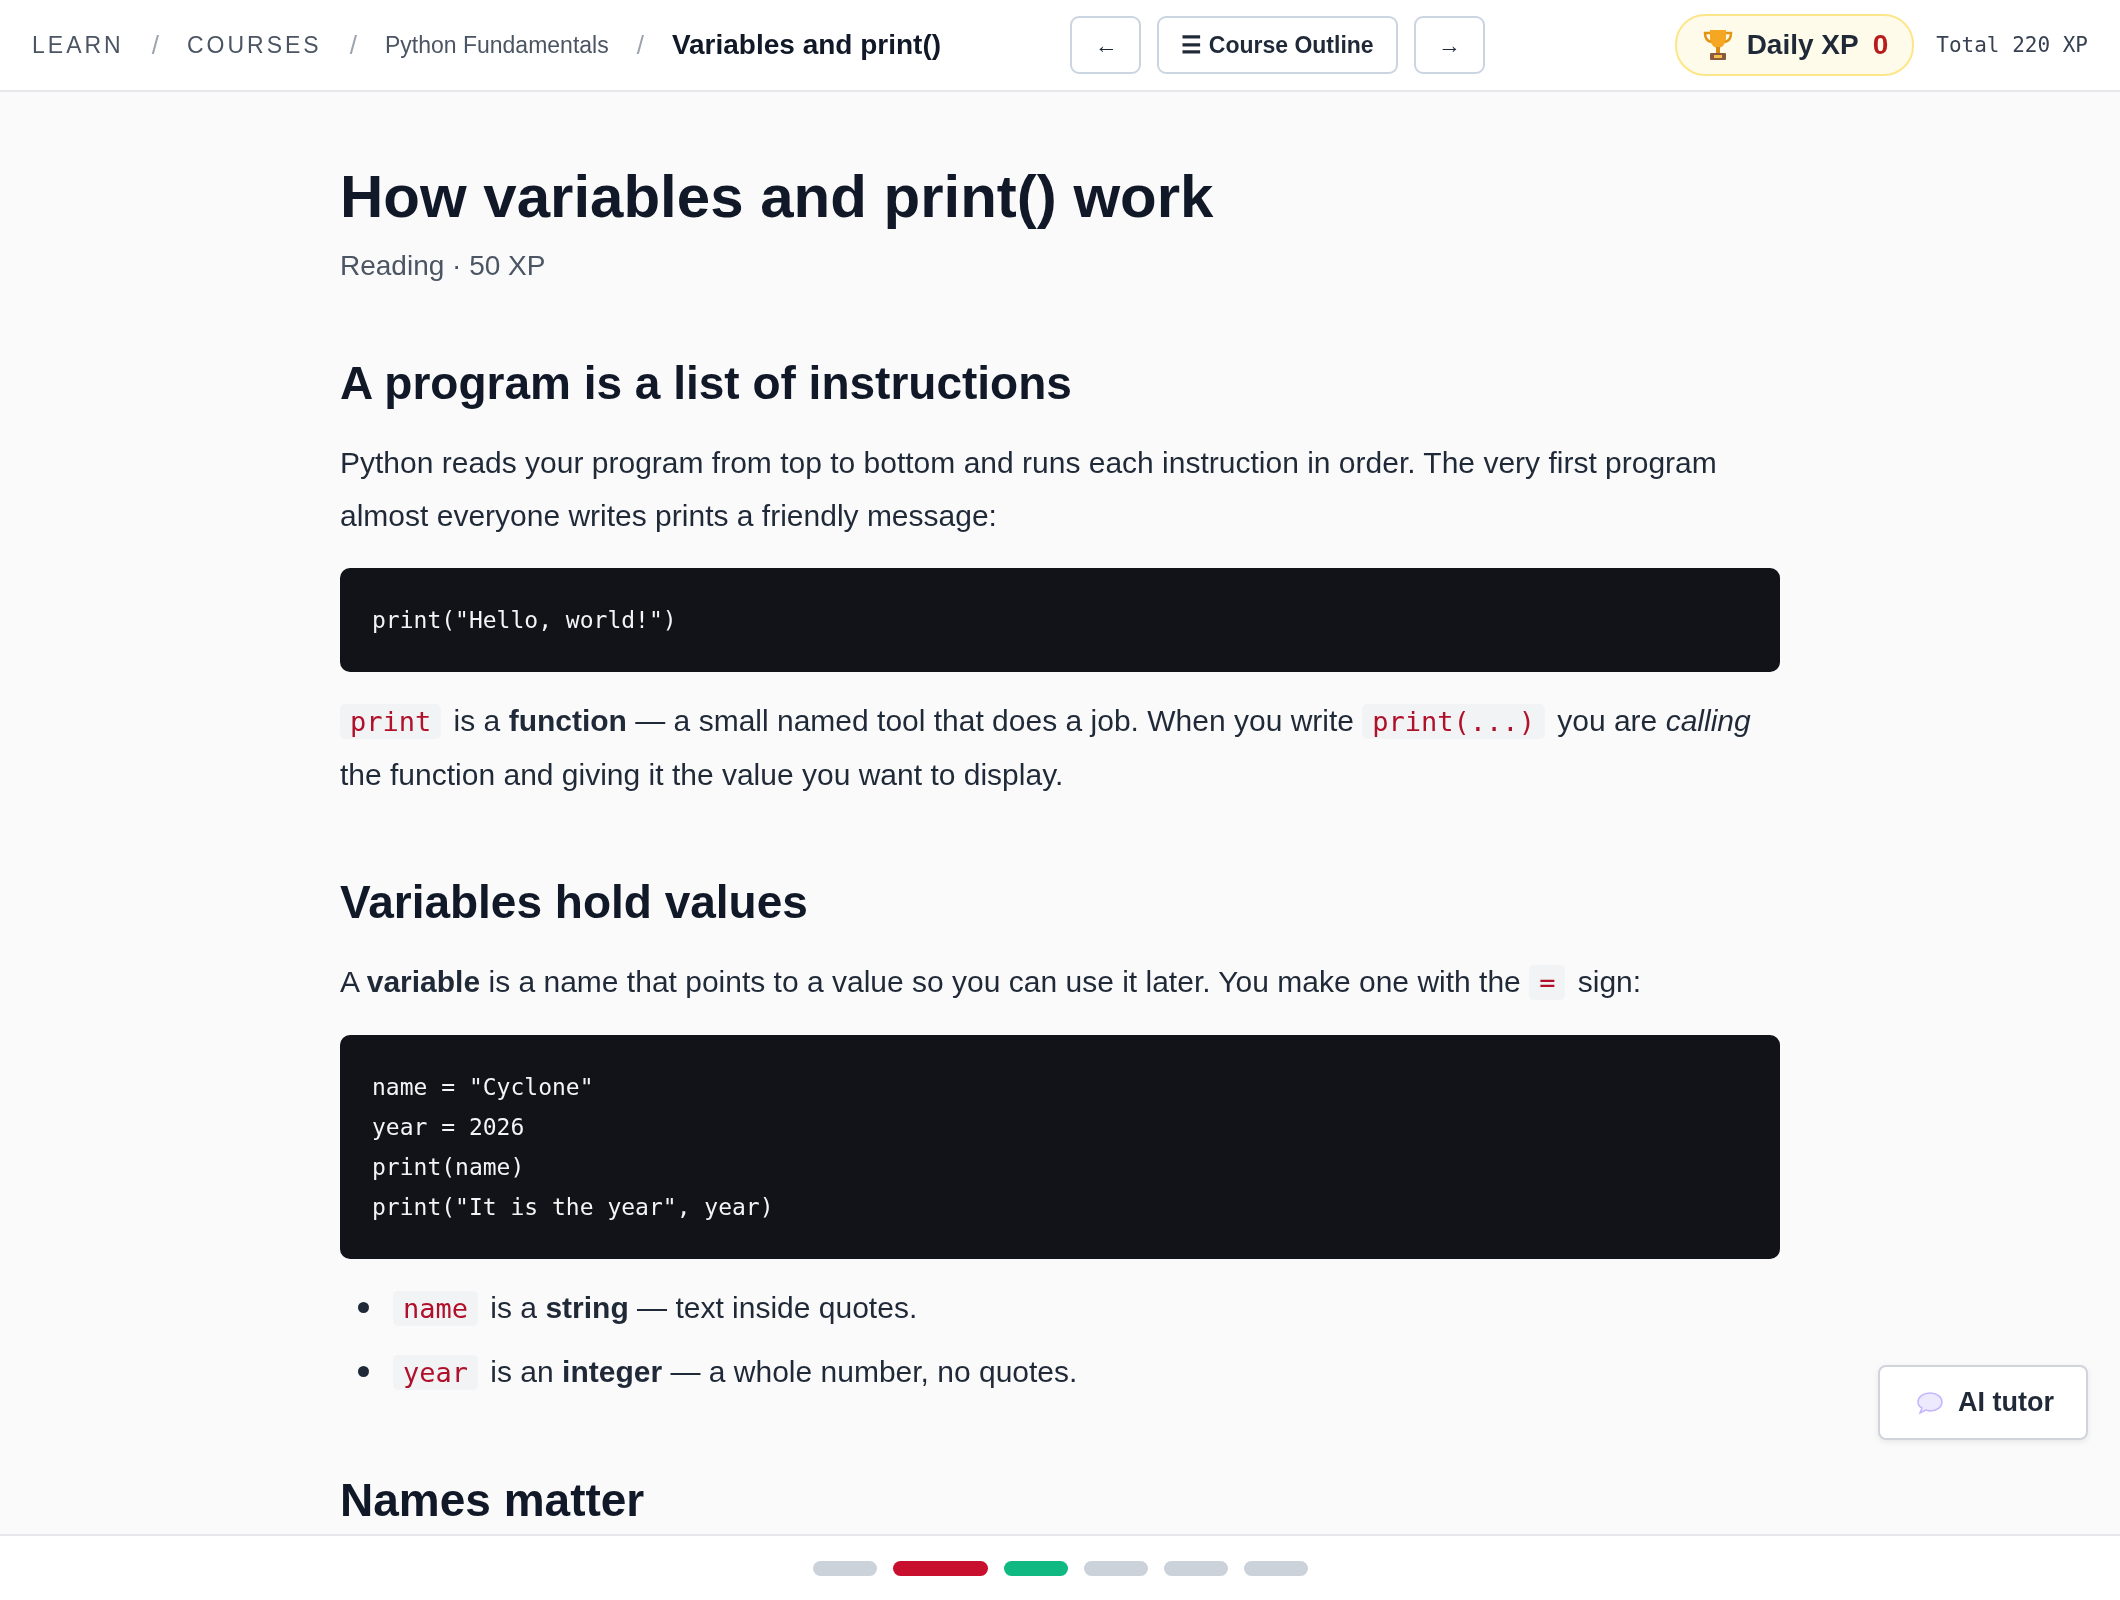 The height and width of the screenshot is (1600, 2120). What do you see at coordinates (436, 1308) in the screenshot?
I see `inline-code: name` at bounding box center [436, 1308].